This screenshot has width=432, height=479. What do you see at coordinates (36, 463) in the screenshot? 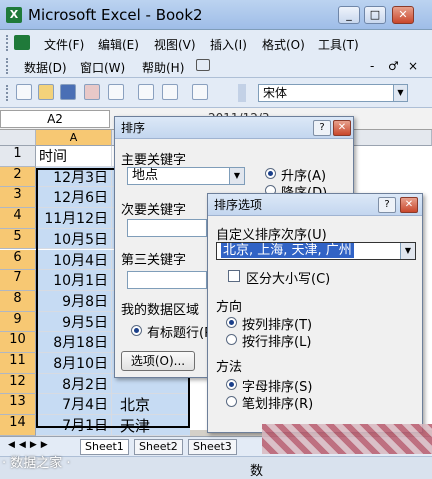
I see `watermark-text: · 数据之家 ·` at bounding box center [36, 463].